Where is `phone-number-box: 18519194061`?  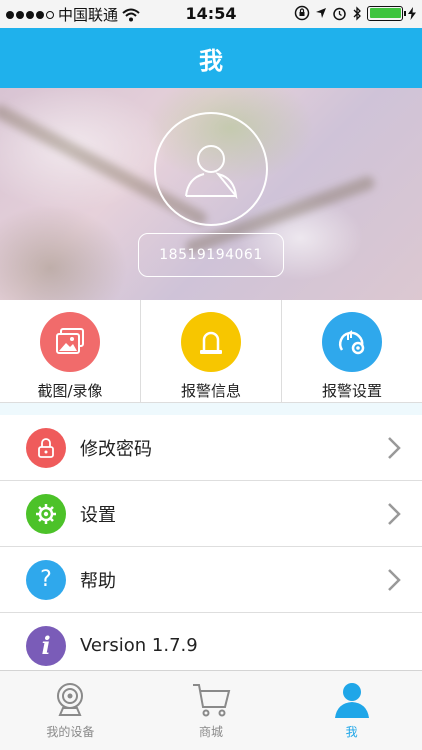
phone-number-box: 18519194061 is located at coordinates (211, 255).